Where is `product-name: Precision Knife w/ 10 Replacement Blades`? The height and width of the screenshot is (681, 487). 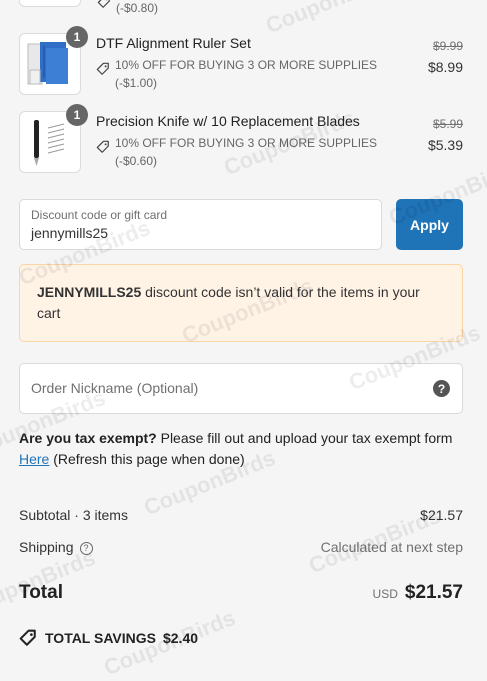 product-name: Precision Knife w/ 10 Replacement Blades is located at coordinates (249, 121).